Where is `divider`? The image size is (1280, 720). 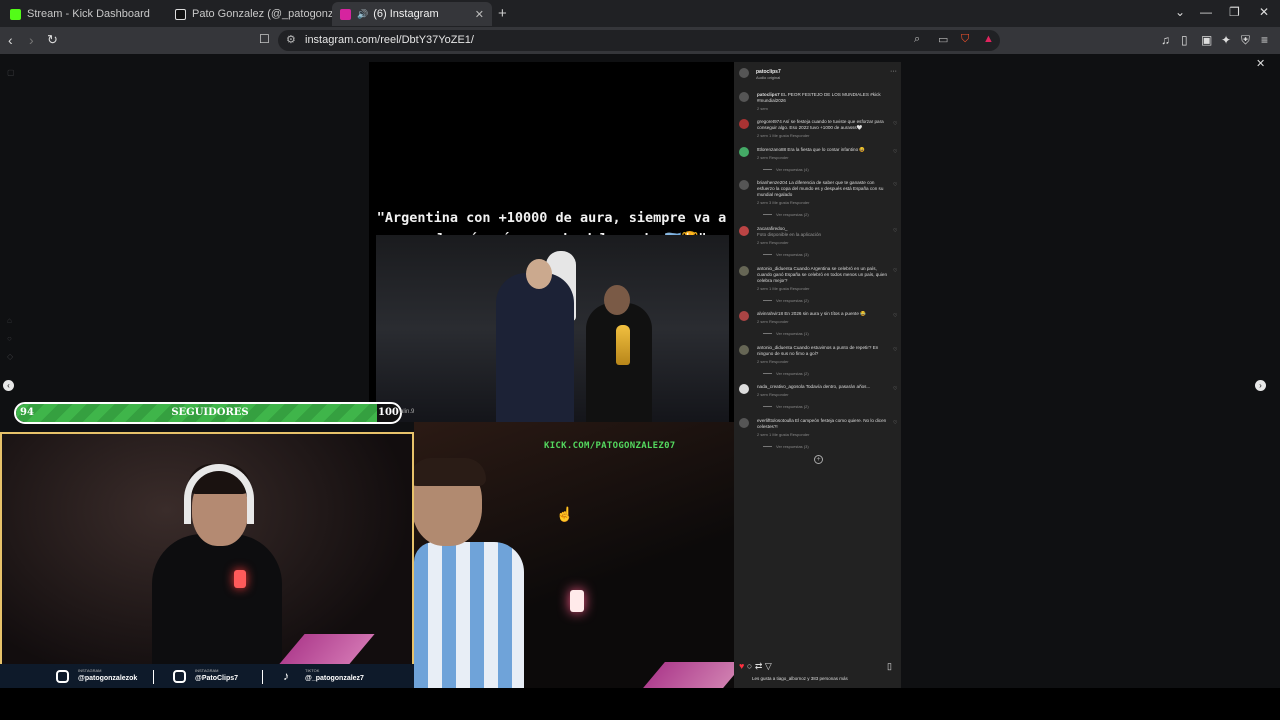
divider is located at coordinates (262, 677).